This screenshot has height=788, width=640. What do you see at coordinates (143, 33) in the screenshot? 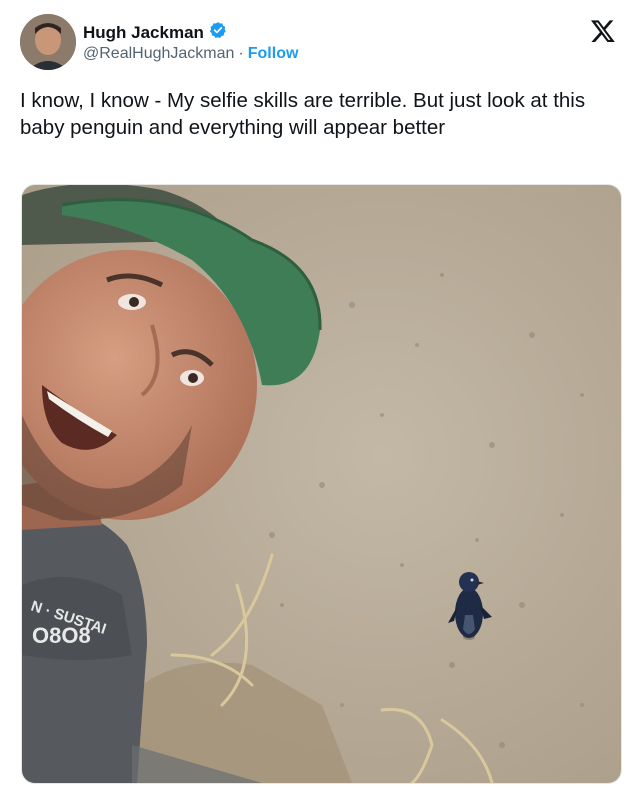
I see `author-display-name: Hugh Jackman` at bounding box center [143, 33].